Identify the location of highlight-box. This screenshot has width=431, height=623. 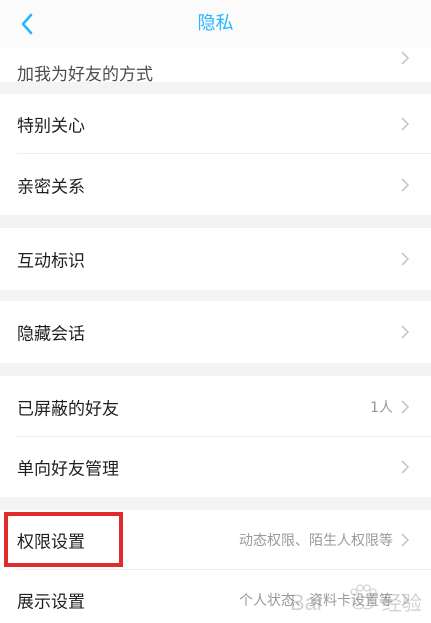
(63, 539).